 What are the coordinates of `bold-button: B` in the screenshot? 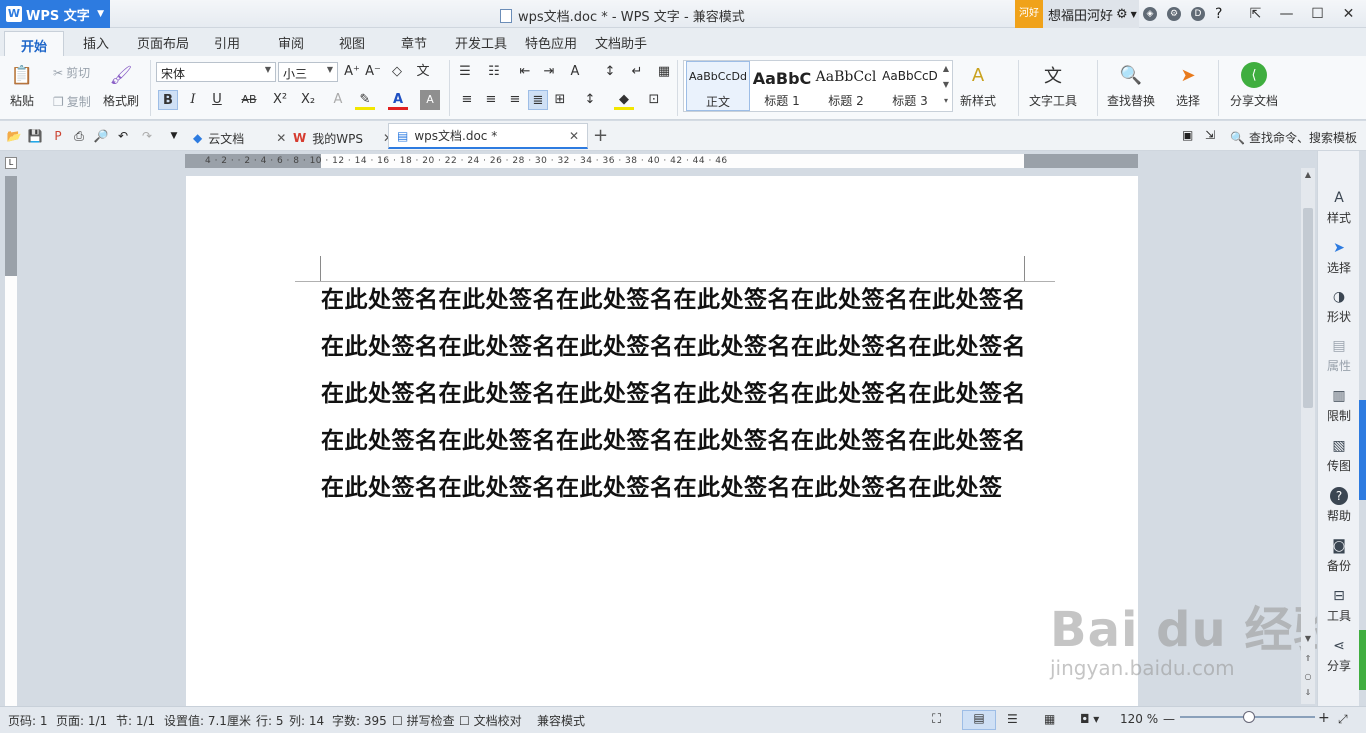 It's located at (168, 100).